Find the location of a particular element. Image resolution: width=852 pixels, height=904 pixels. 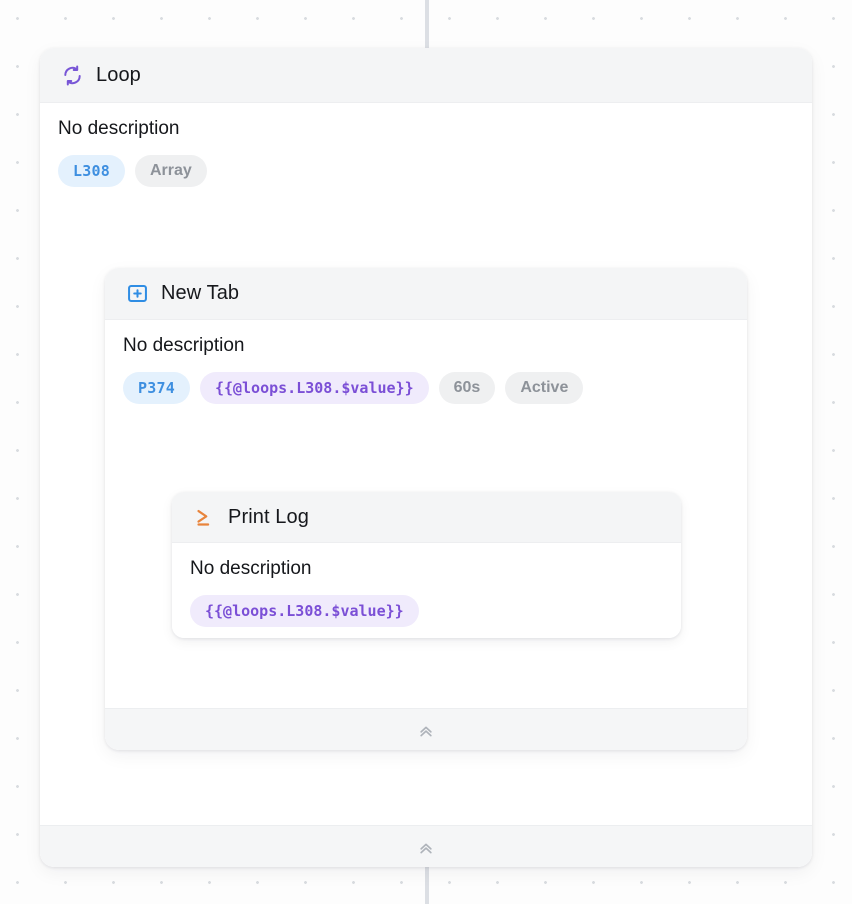

connector-line-top is located at coordinates (427, 24).